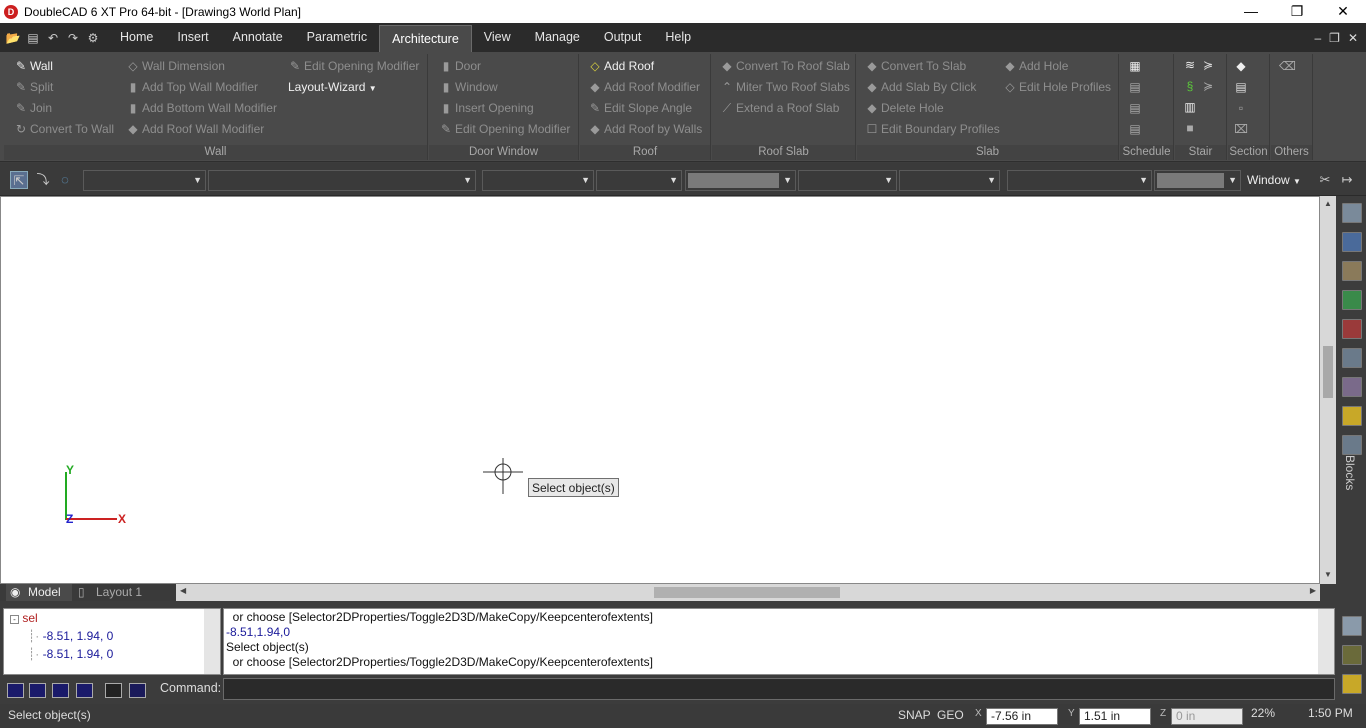 This screenshot has width=1366, height=728. What do you see at coordinates (950, 715) in the screenshot?
I see `geo-toggle: GEO` at bounding box center [950, 715].